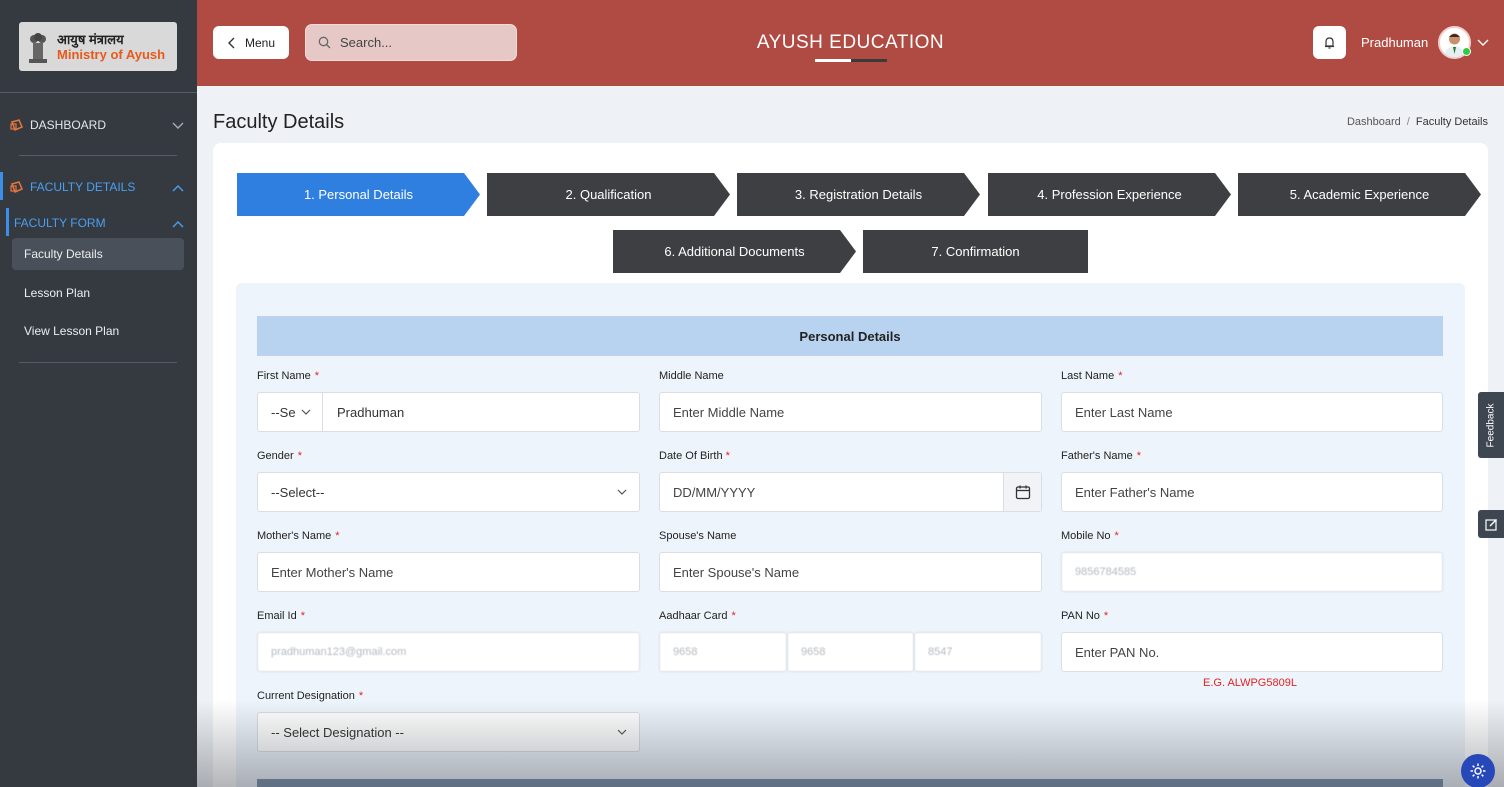 The height and width of the screenshot is (787, 1504). Describe the element at coordinates (851, 60) in the screenshot. I see `title-underline` at that location.